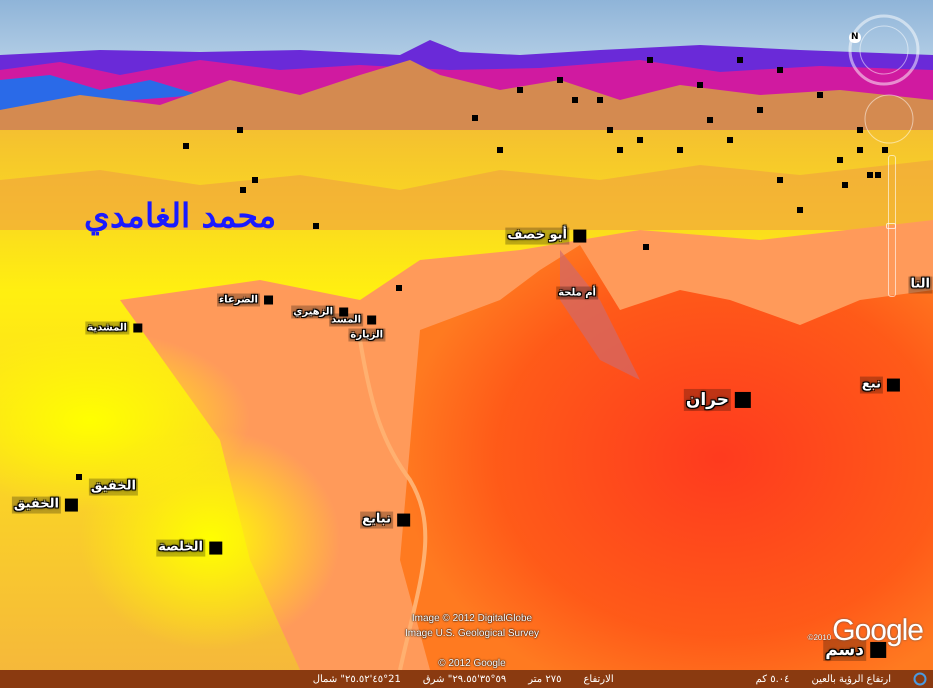 This screenshot has width=933, height=688. Describe the element at coordinates (598, 679) in the screenshot. I see `elevation-label: الارتفاع` at that location.